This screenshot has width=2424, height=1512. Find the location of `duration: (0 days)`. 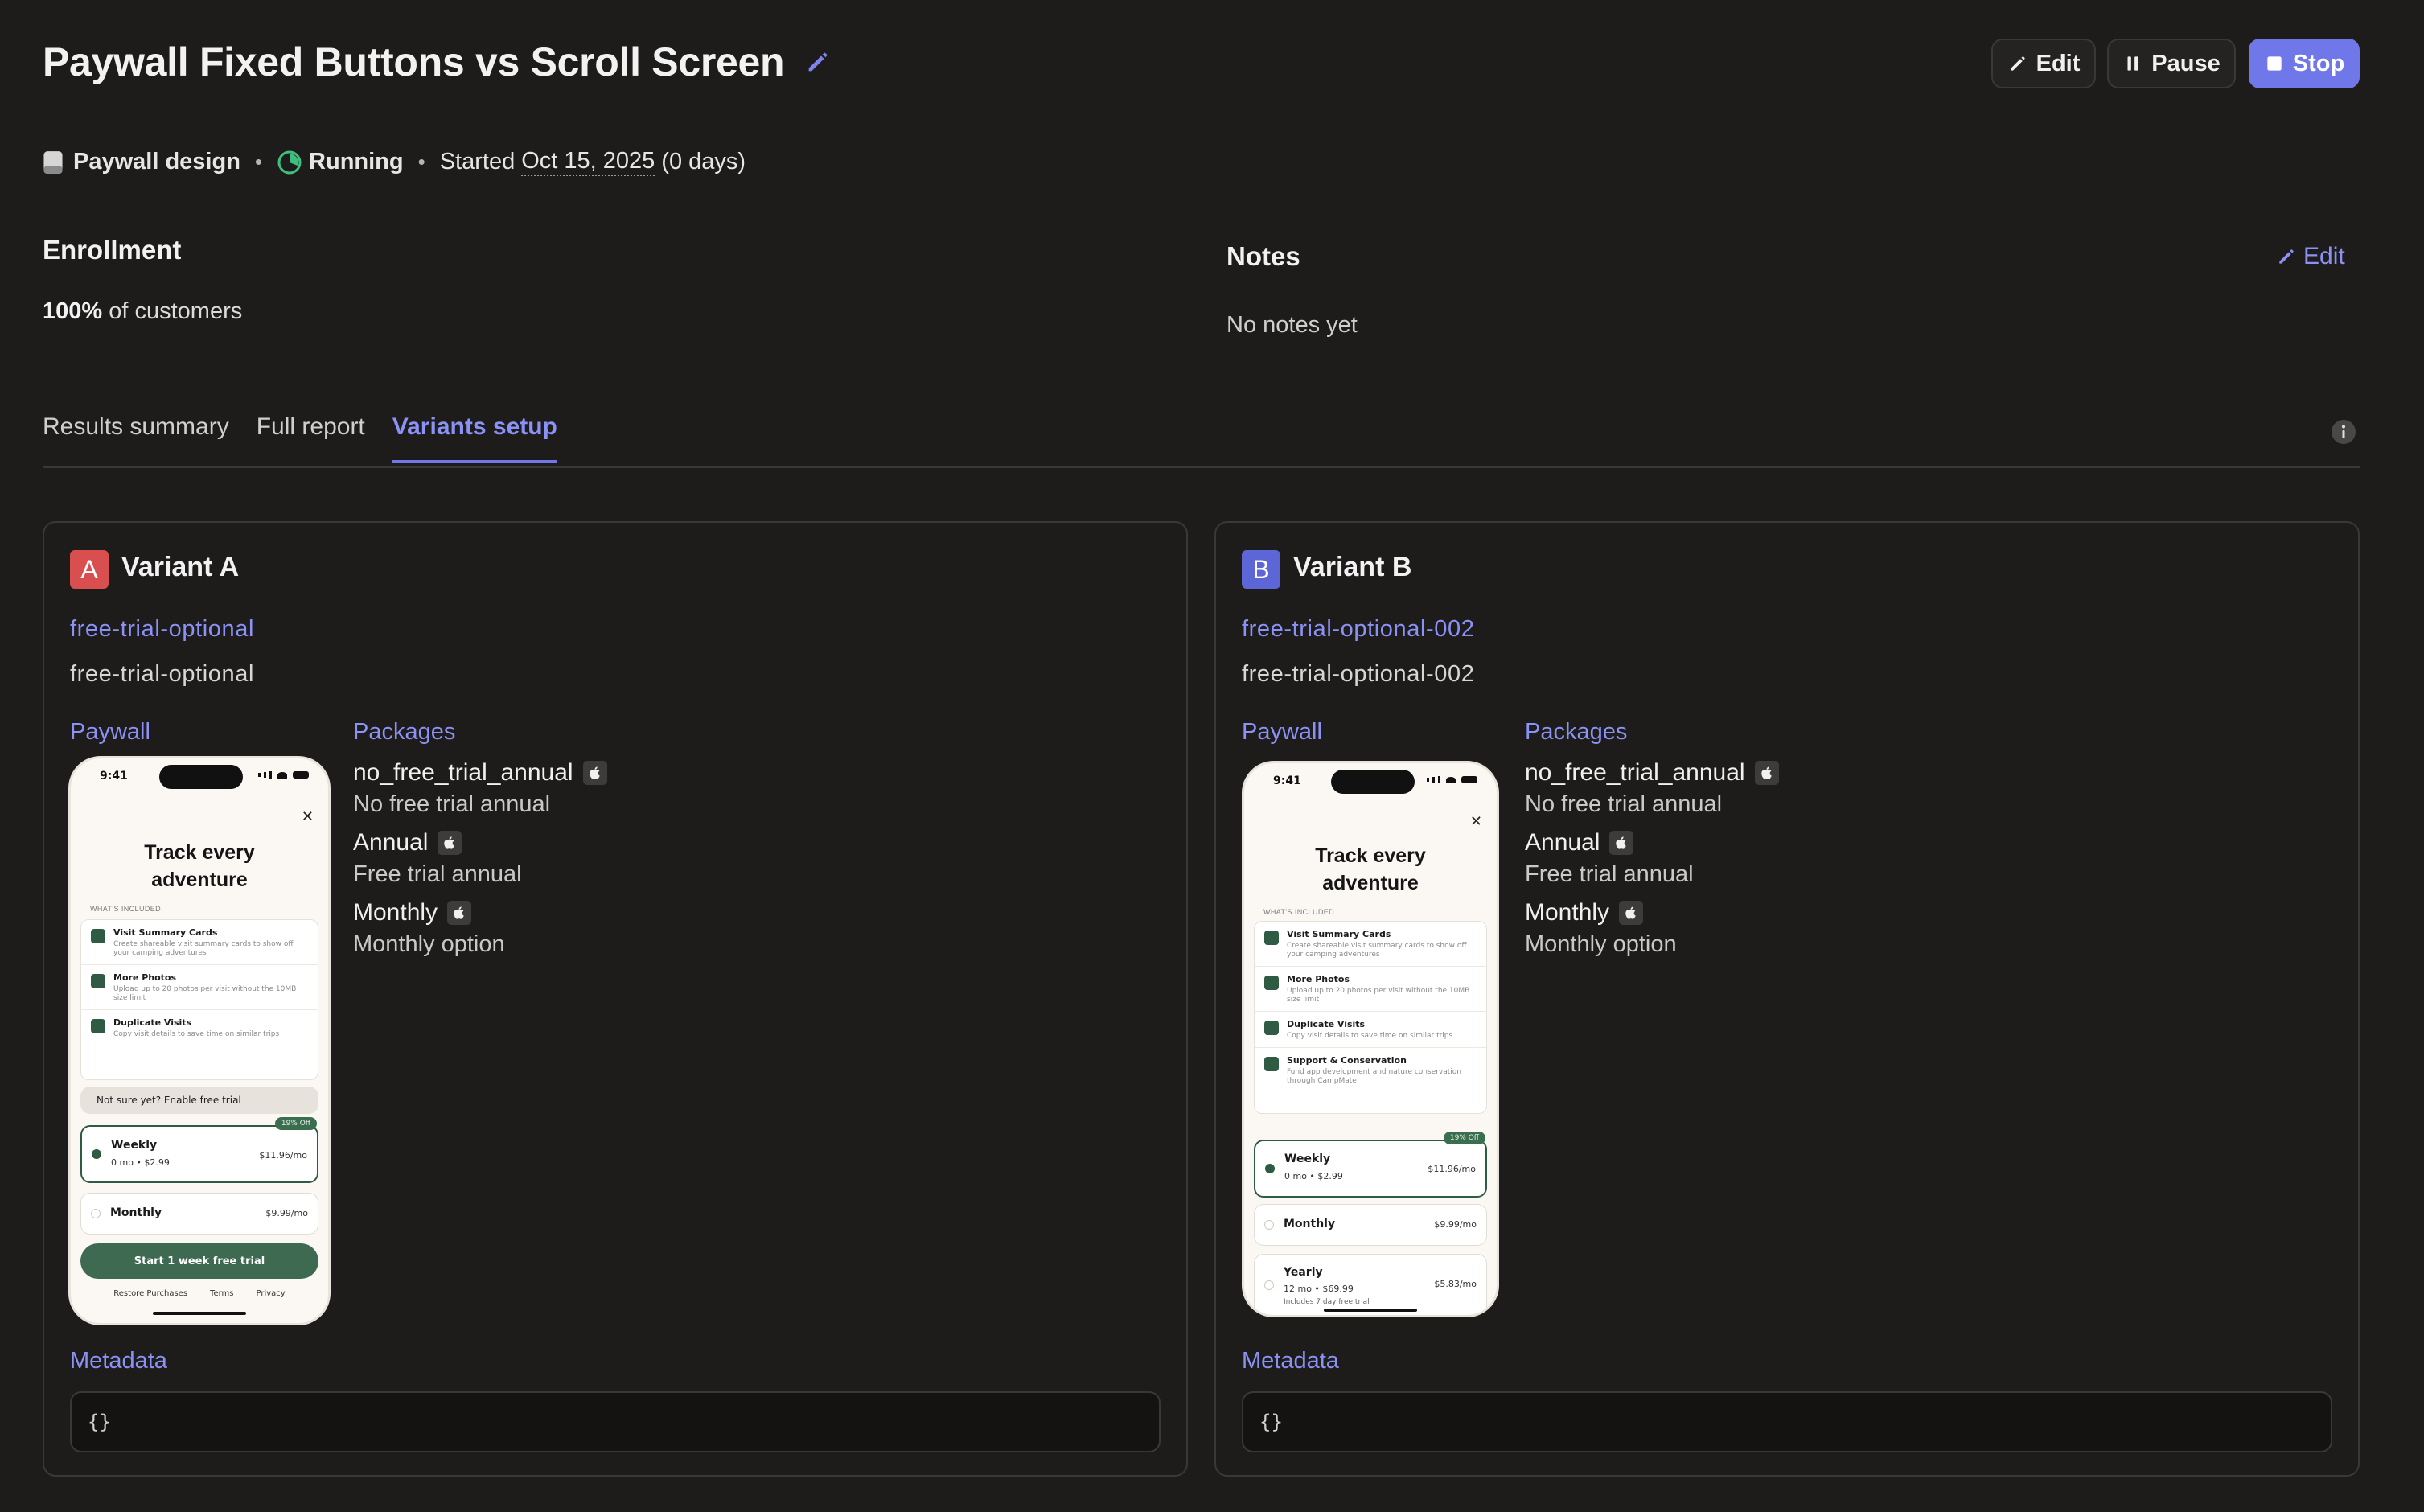

duration: (0 days) is located at coordinates (703, 162).